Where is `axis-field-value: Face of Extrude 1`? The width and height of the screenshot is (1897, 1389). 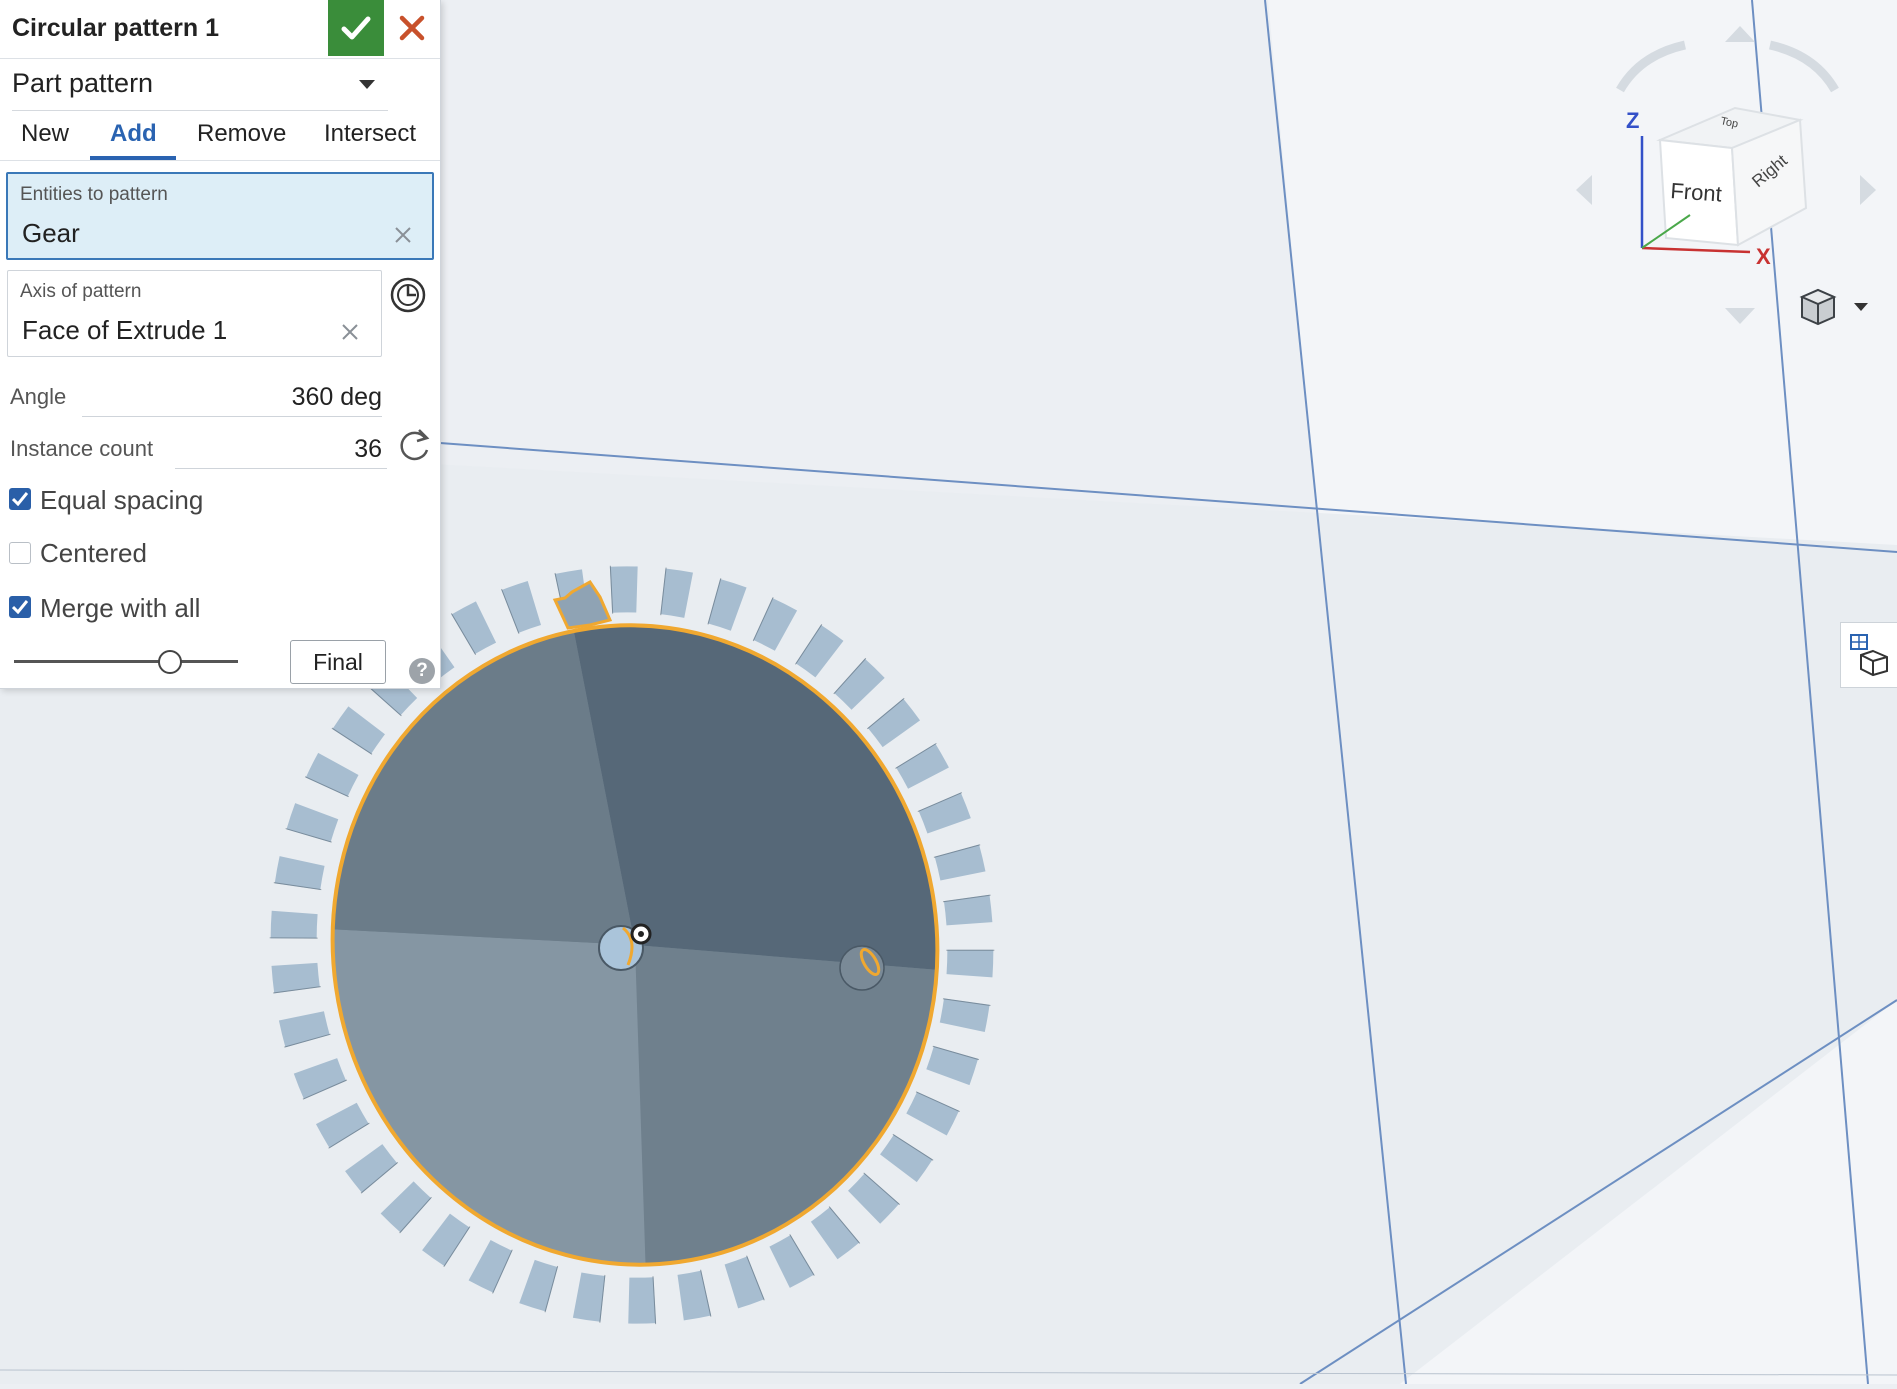 axis-field-value: Face of Extrude 1 is located at coordinates (125, 330).